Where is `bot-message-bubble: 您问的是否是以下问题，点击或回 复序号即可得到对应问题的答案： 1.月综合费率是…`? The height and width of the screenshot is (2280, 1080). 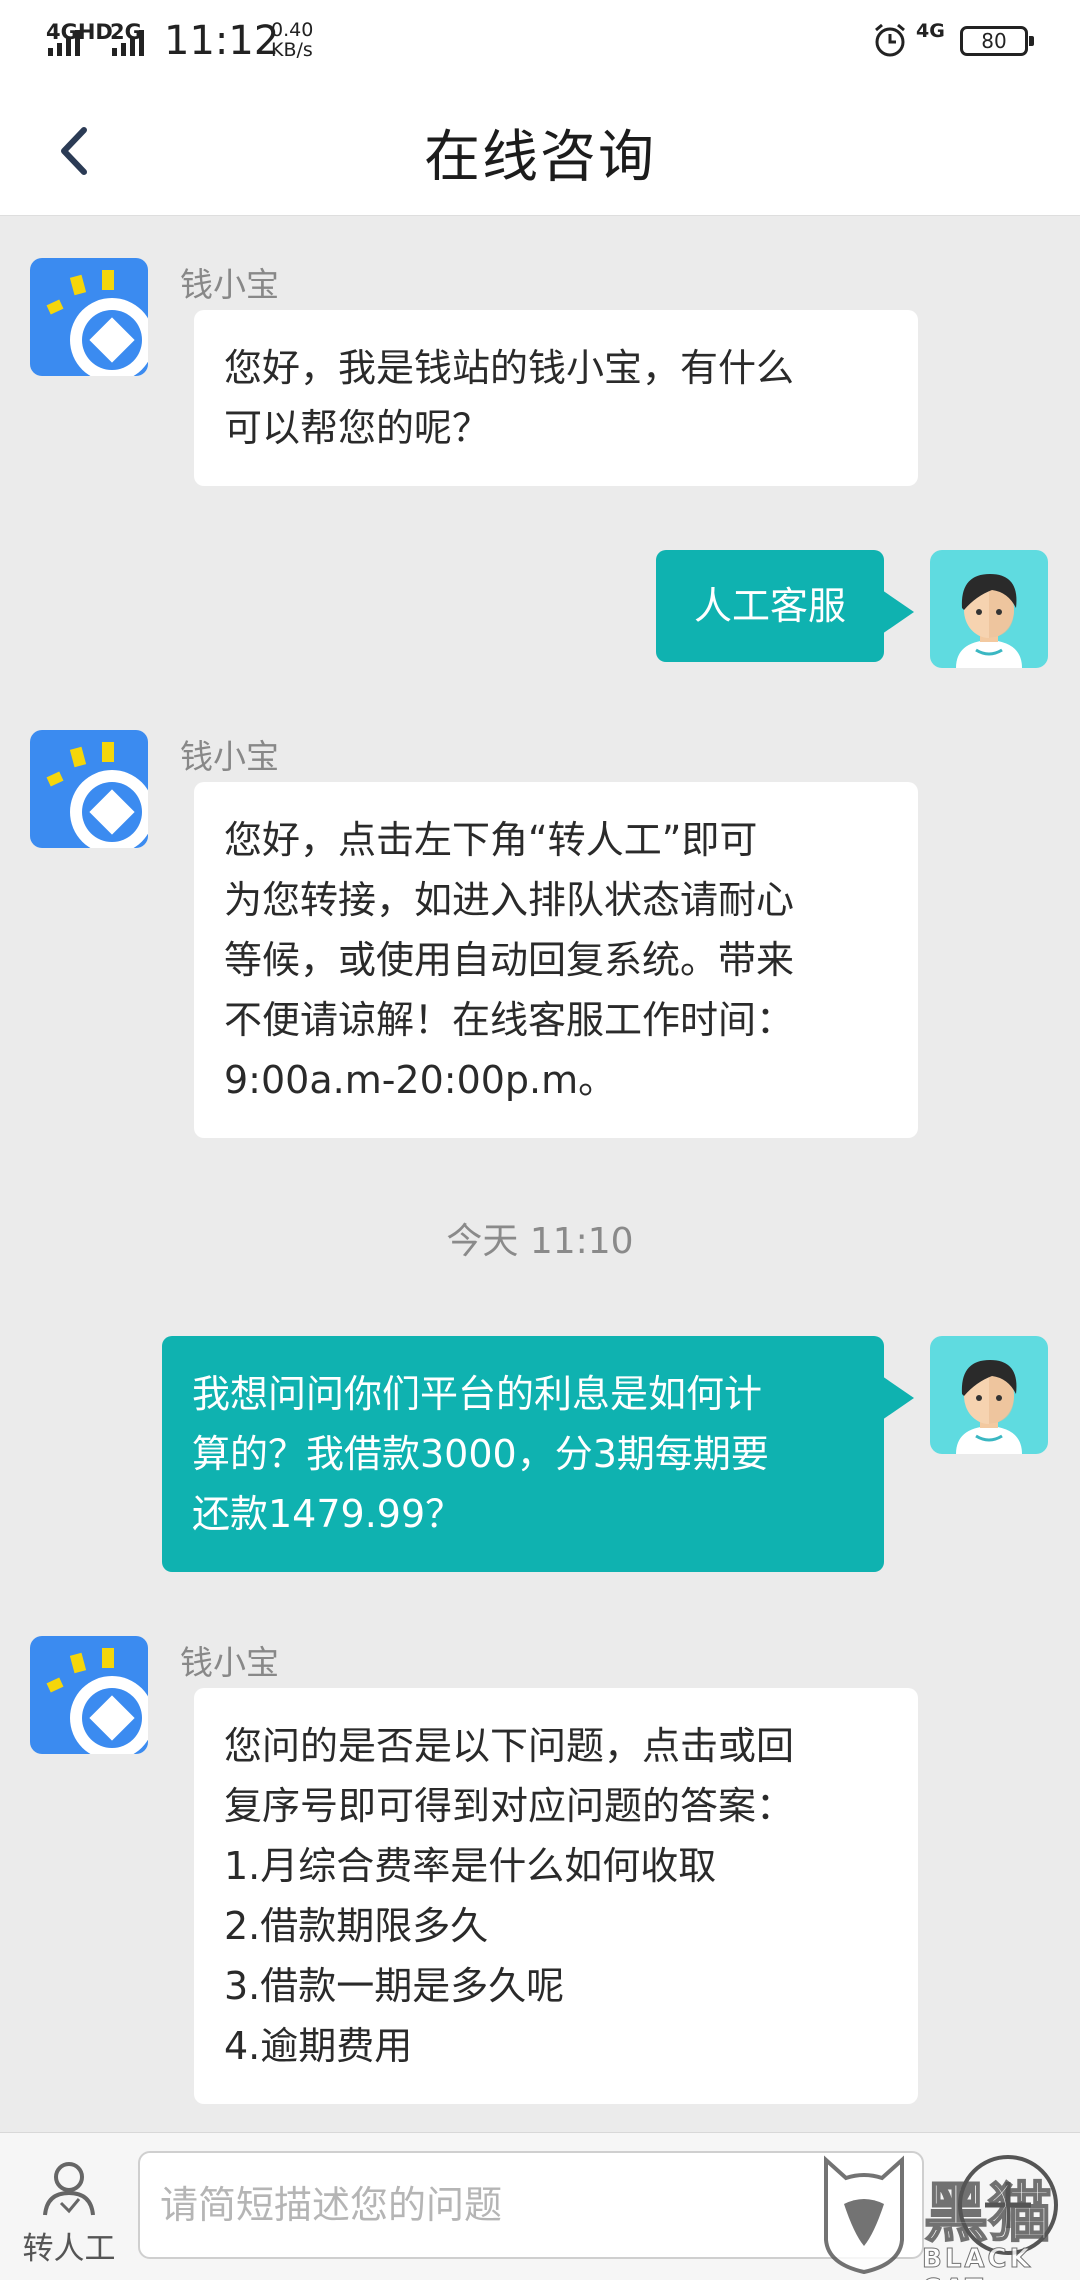 bot-message-bubble: 您问的是否是以下问题，点击或回 复序号即可得到对应问题的答案： 1.月综合费率是… is located at coordinates (556, 1896).